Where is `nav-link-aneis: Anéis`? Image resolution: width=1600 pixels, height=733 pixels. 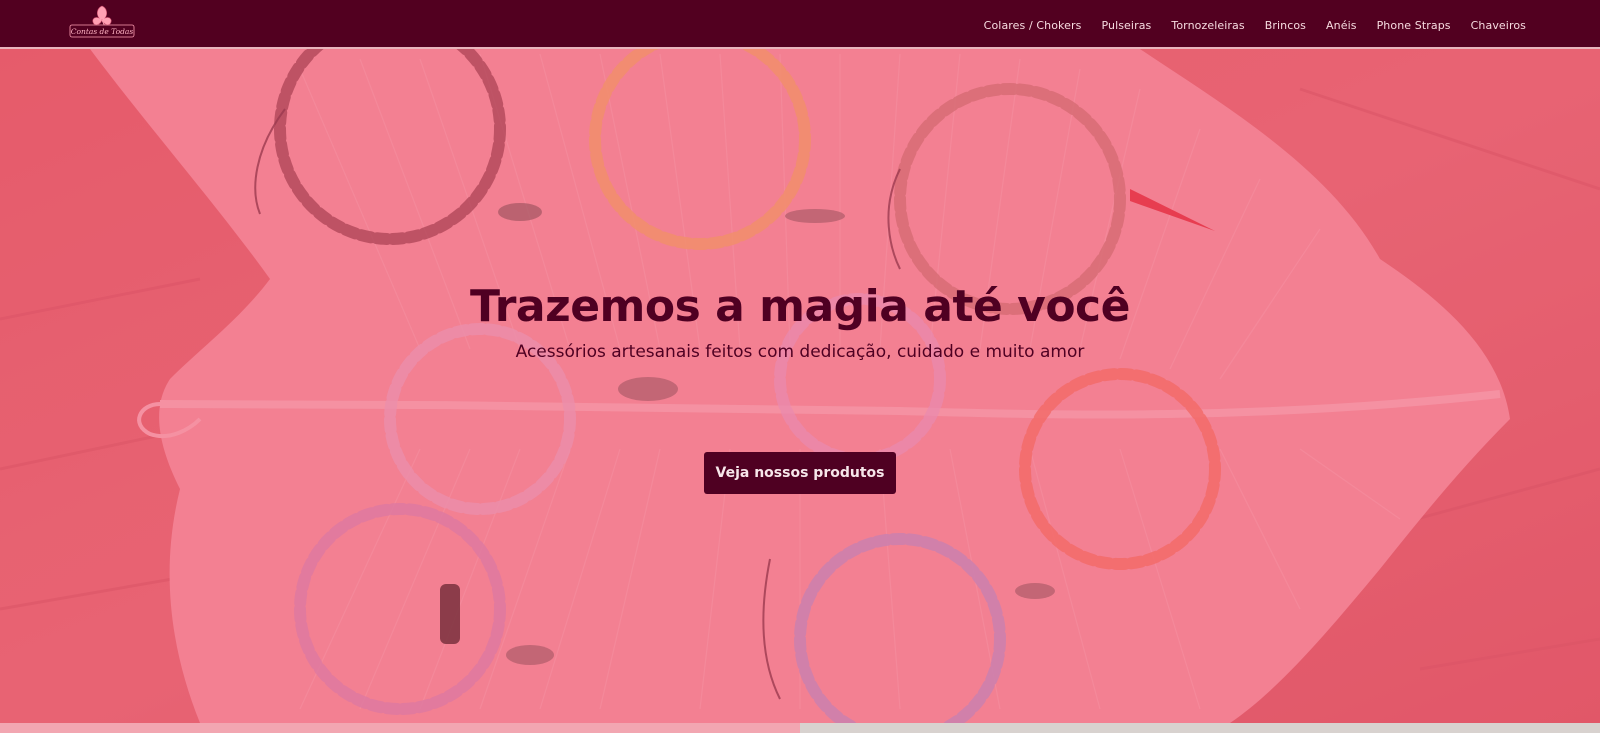 nav-link-aneis: Anéis is located at coordinates (1341, 25).